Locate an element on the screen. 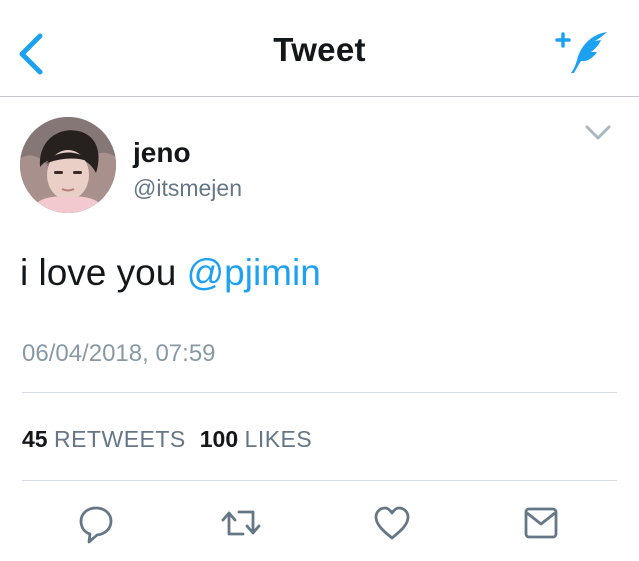 This screenshot has height=561, width=639. retweet-icon is located at coordinates (241, 523).